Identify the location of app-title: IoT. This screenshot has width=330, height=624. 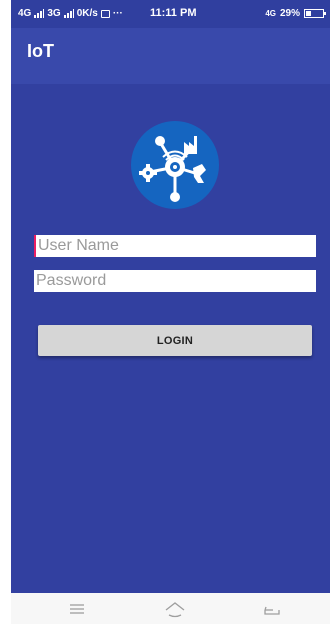
(40, 51).